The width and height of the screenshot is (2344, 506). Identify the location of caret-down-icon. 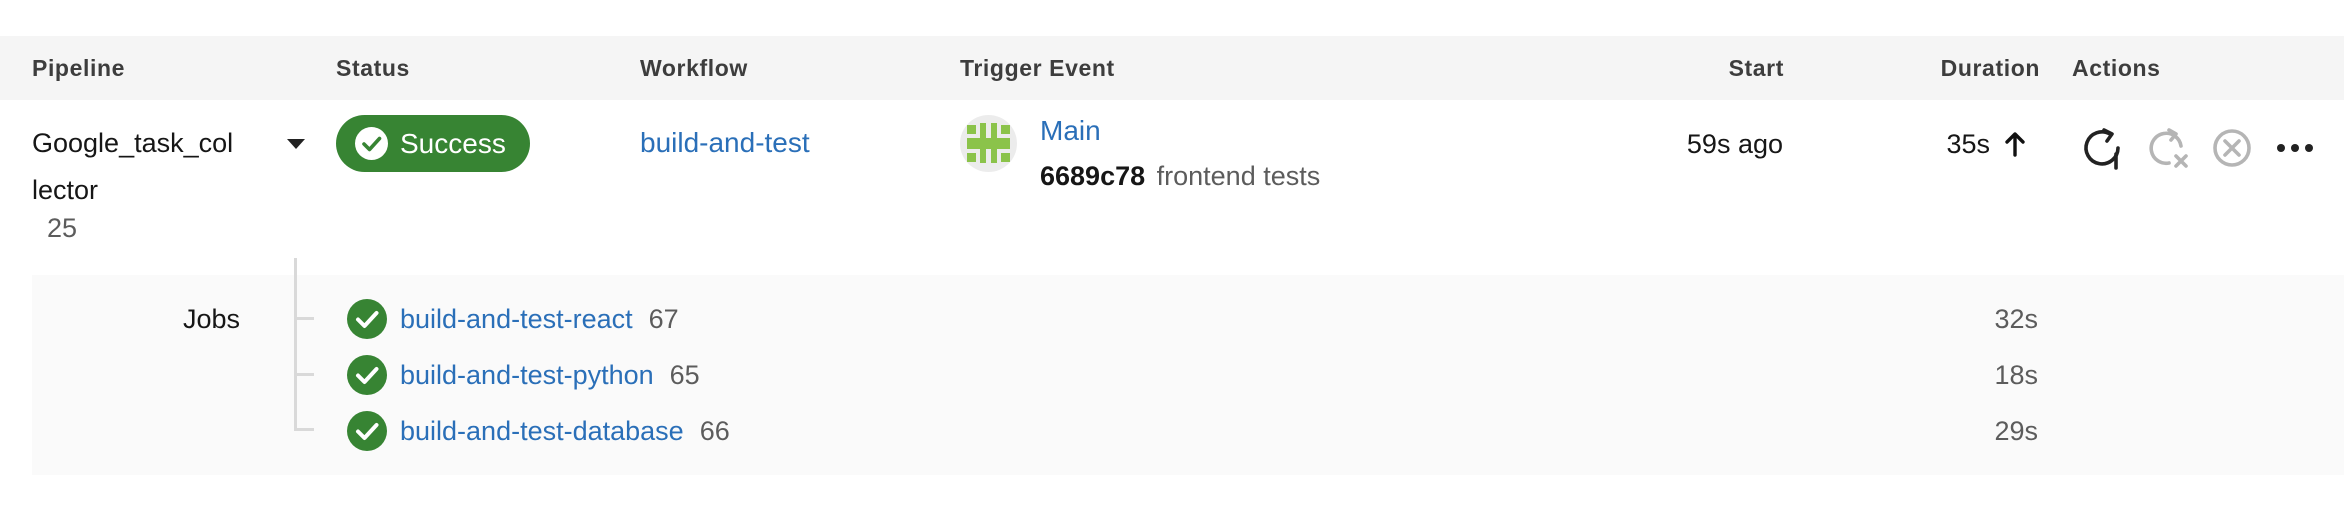
(296, 144).